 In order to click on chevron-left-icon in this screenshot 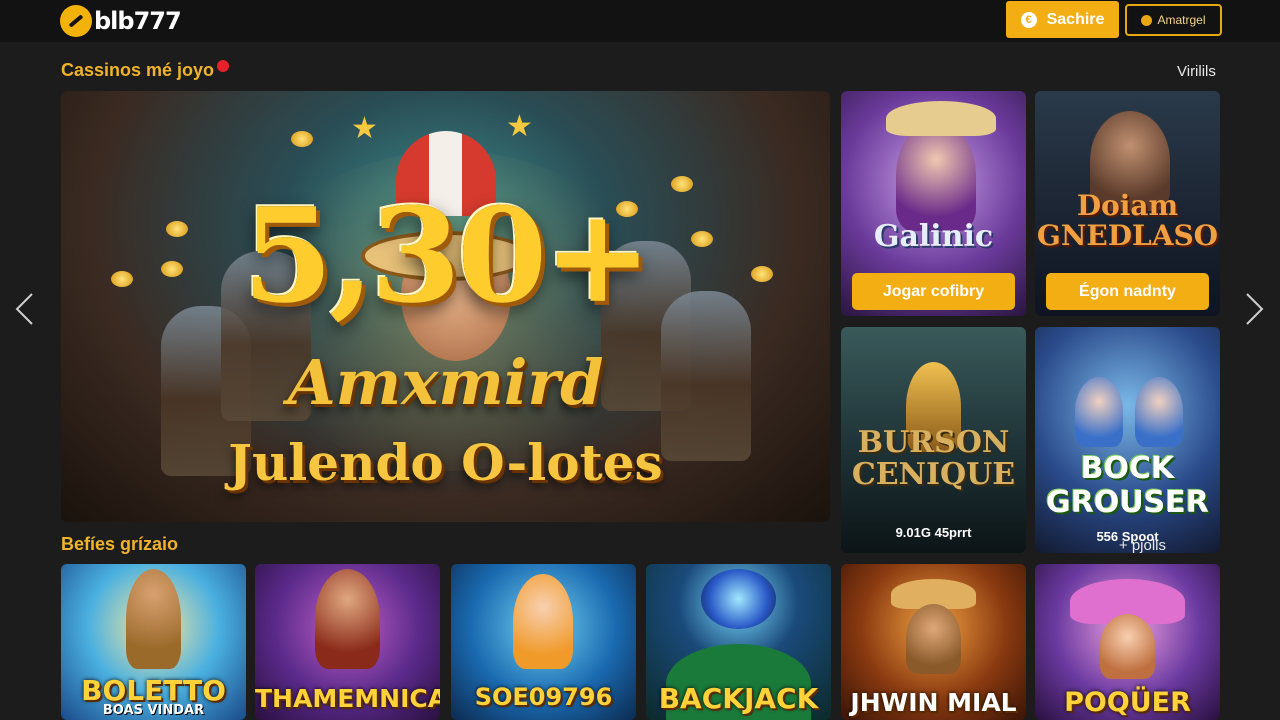, I will do `click(24, 309)`.